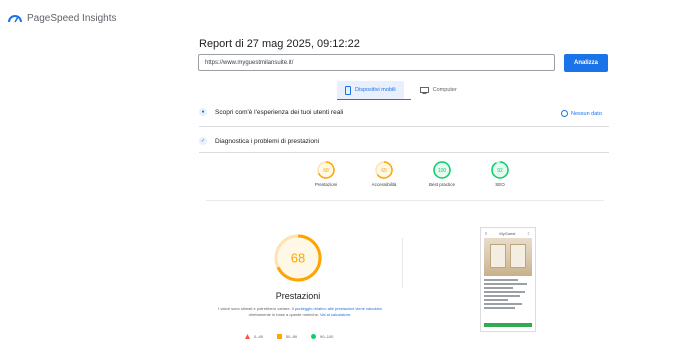 The image size is (680, 342). What do you see at coordinates (586, 113) in the screenshot?
I see `no-data-label: Nessun dato` at bounding box center [586, 113].